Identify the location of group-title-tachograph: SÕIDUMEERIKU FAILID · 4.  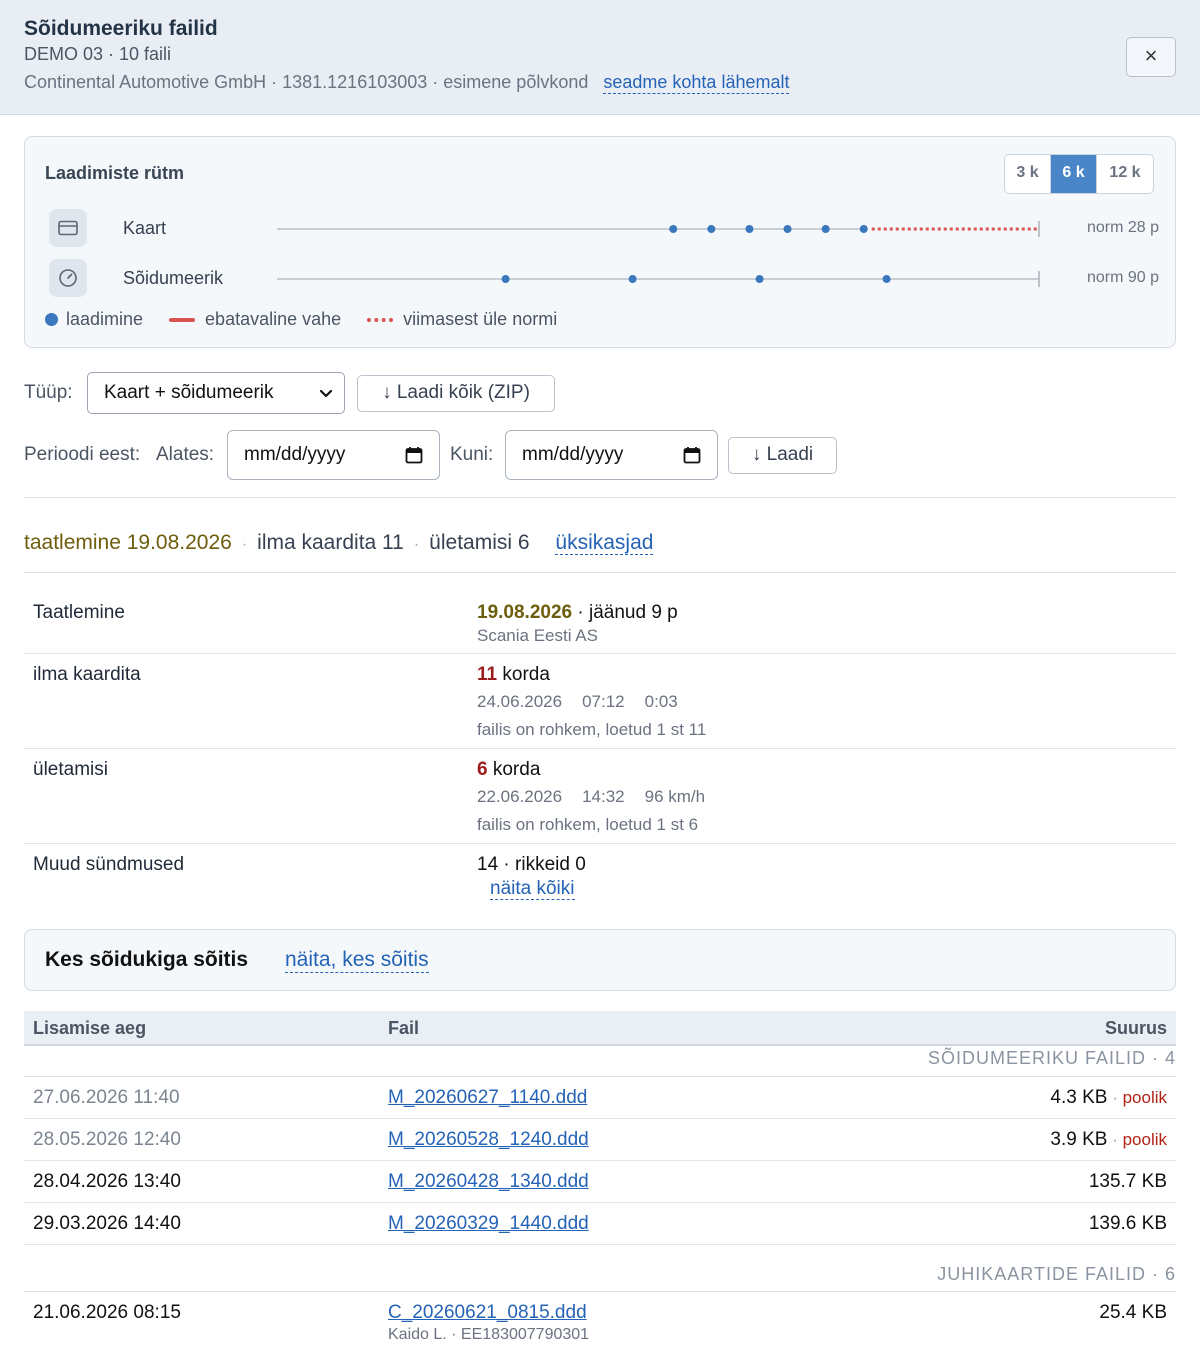
(1051, 1058).